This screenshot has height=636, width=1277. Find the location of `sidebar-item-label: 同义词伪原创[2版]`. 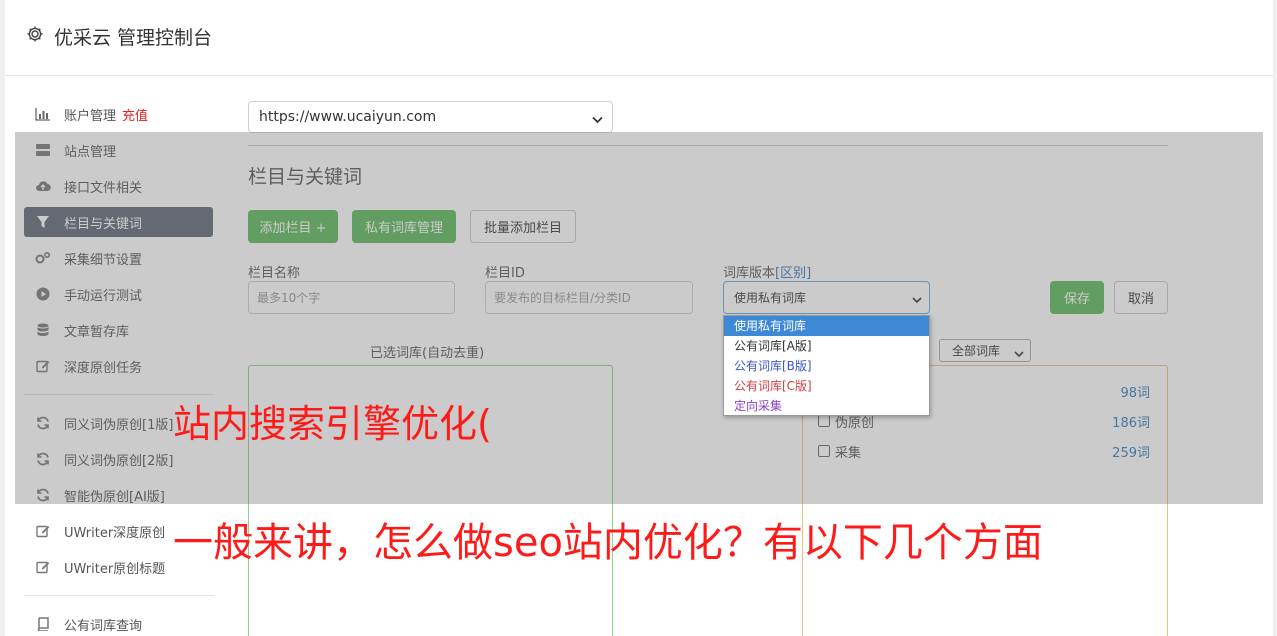

sidebar-item-label: 同义词伪原创[2版] is located at coordinates (119, 461).